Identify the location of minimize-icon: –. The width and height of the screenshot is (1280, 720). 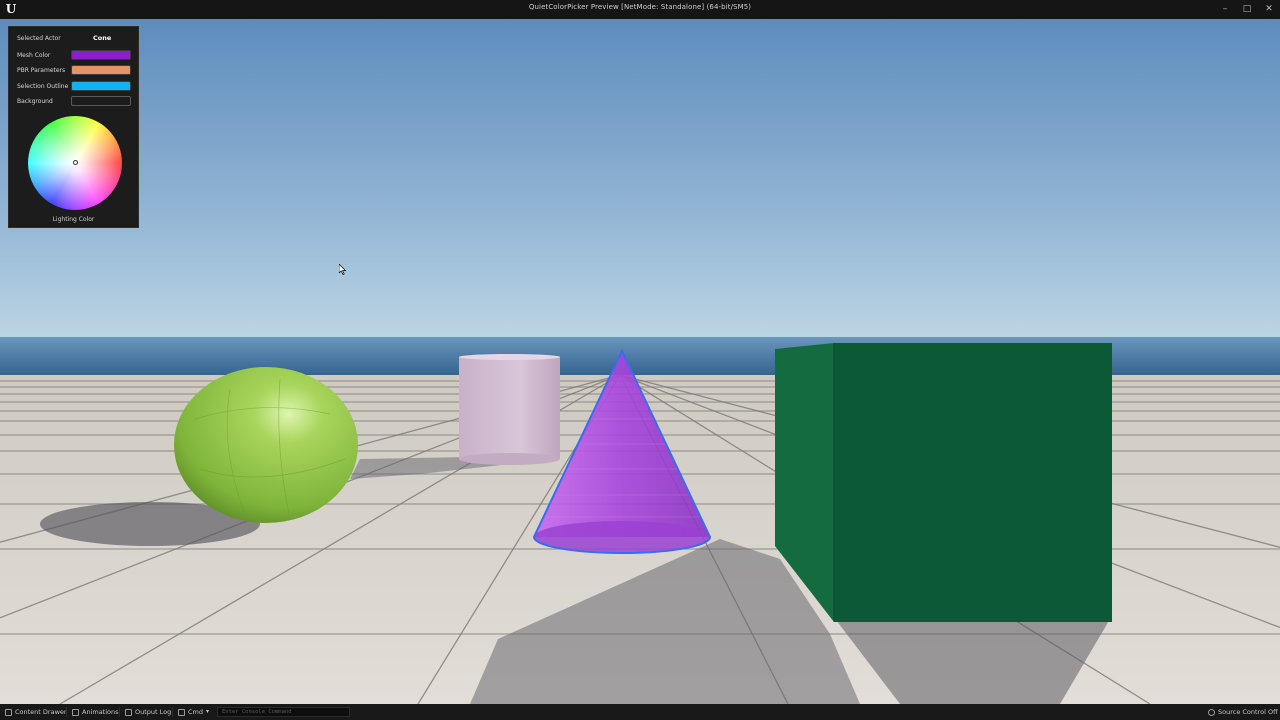
(1225, 9).